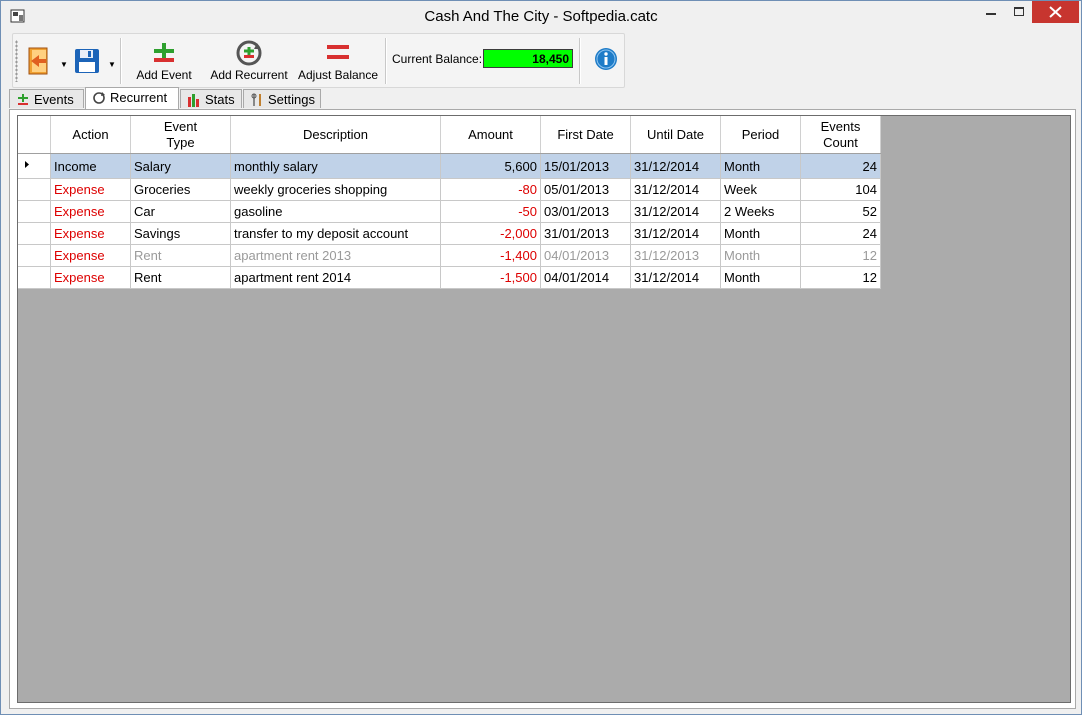 This screenshot has width=1082, height=715. I want to click on tab-events: Events, so click(46, 98).